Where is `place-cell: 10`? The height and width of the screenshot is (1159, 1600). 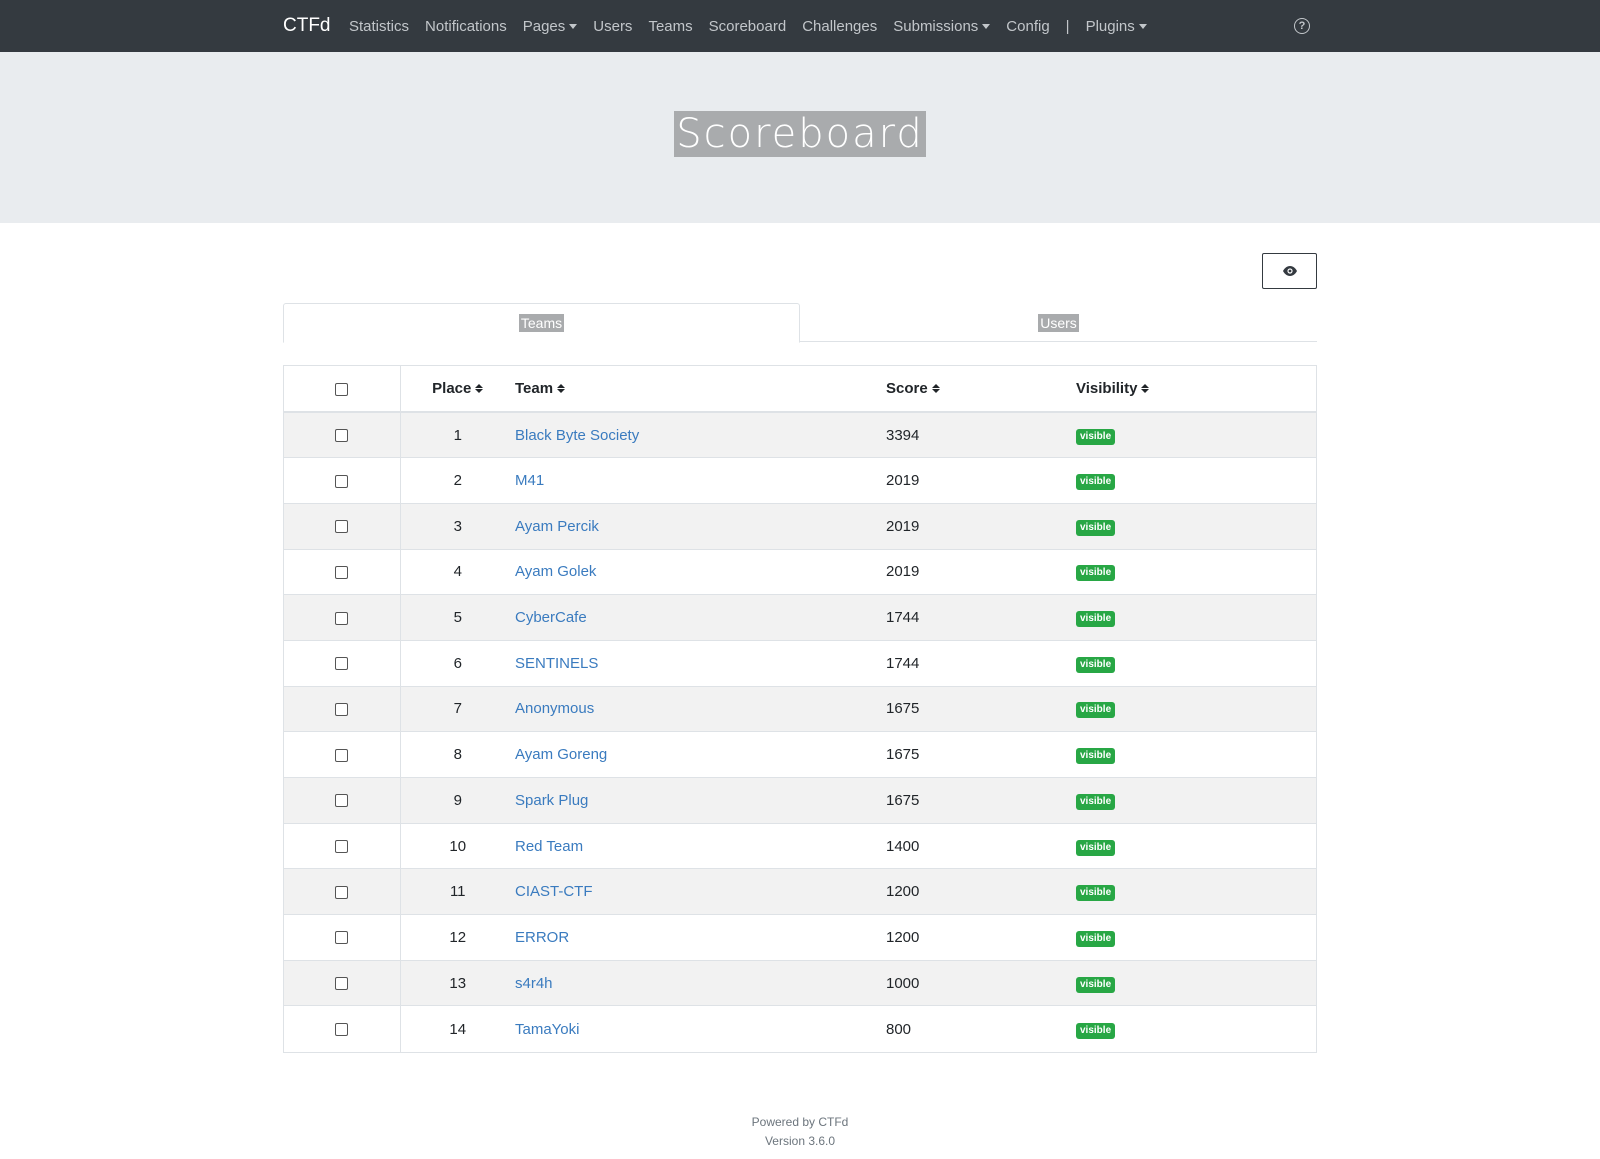
place-cell: 10 is located at coordinates (457, 845).